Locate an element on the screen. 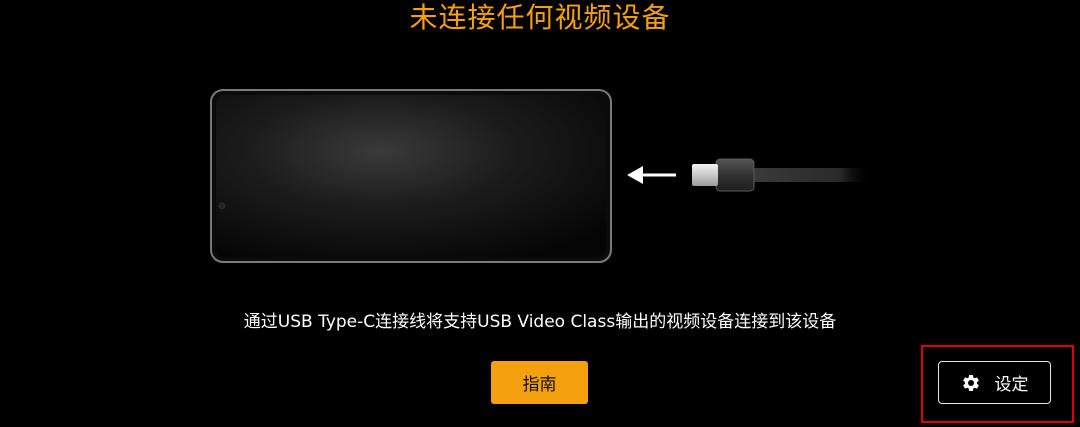 The height and width of the screenshot is (427, 1080). arrow-left-icon is located at coordinates (651, 175).